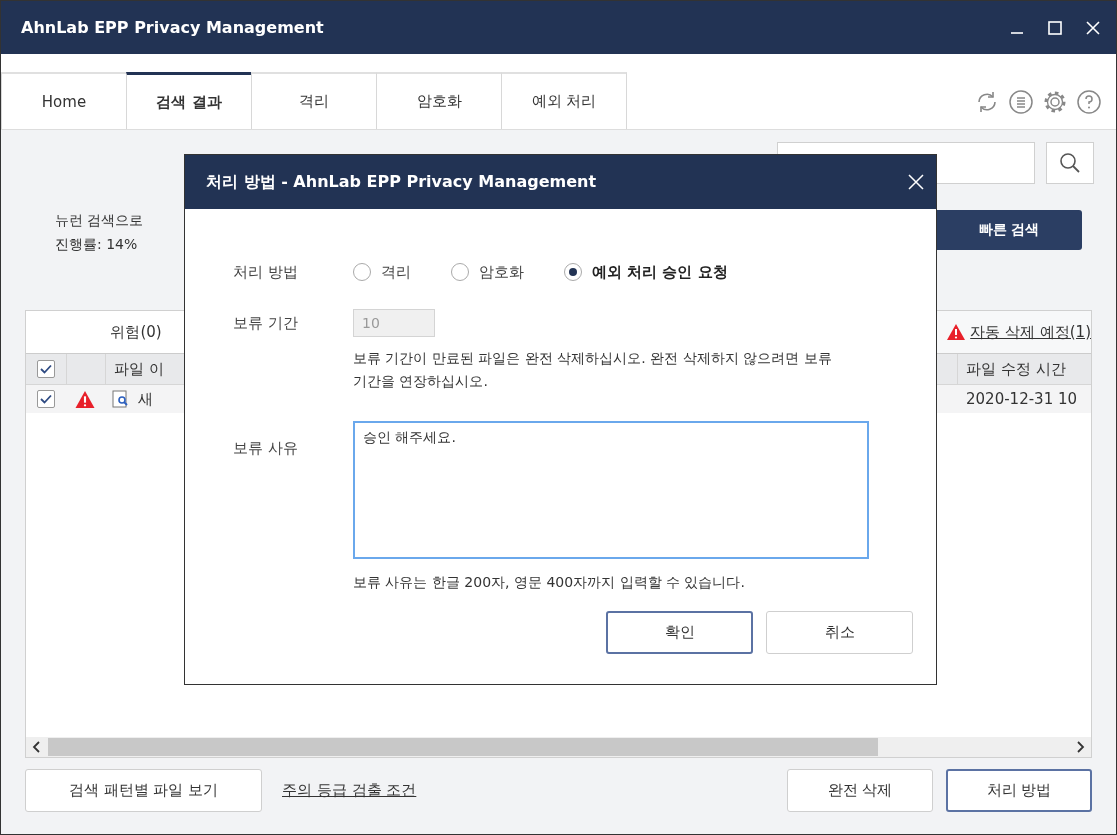 The image size is (1117, 835). What do you see at coordinates (349, 790) in the screenshot?
I see `criteria-link: 주의 등급 검출 조건` at bounding box center [349, 790].